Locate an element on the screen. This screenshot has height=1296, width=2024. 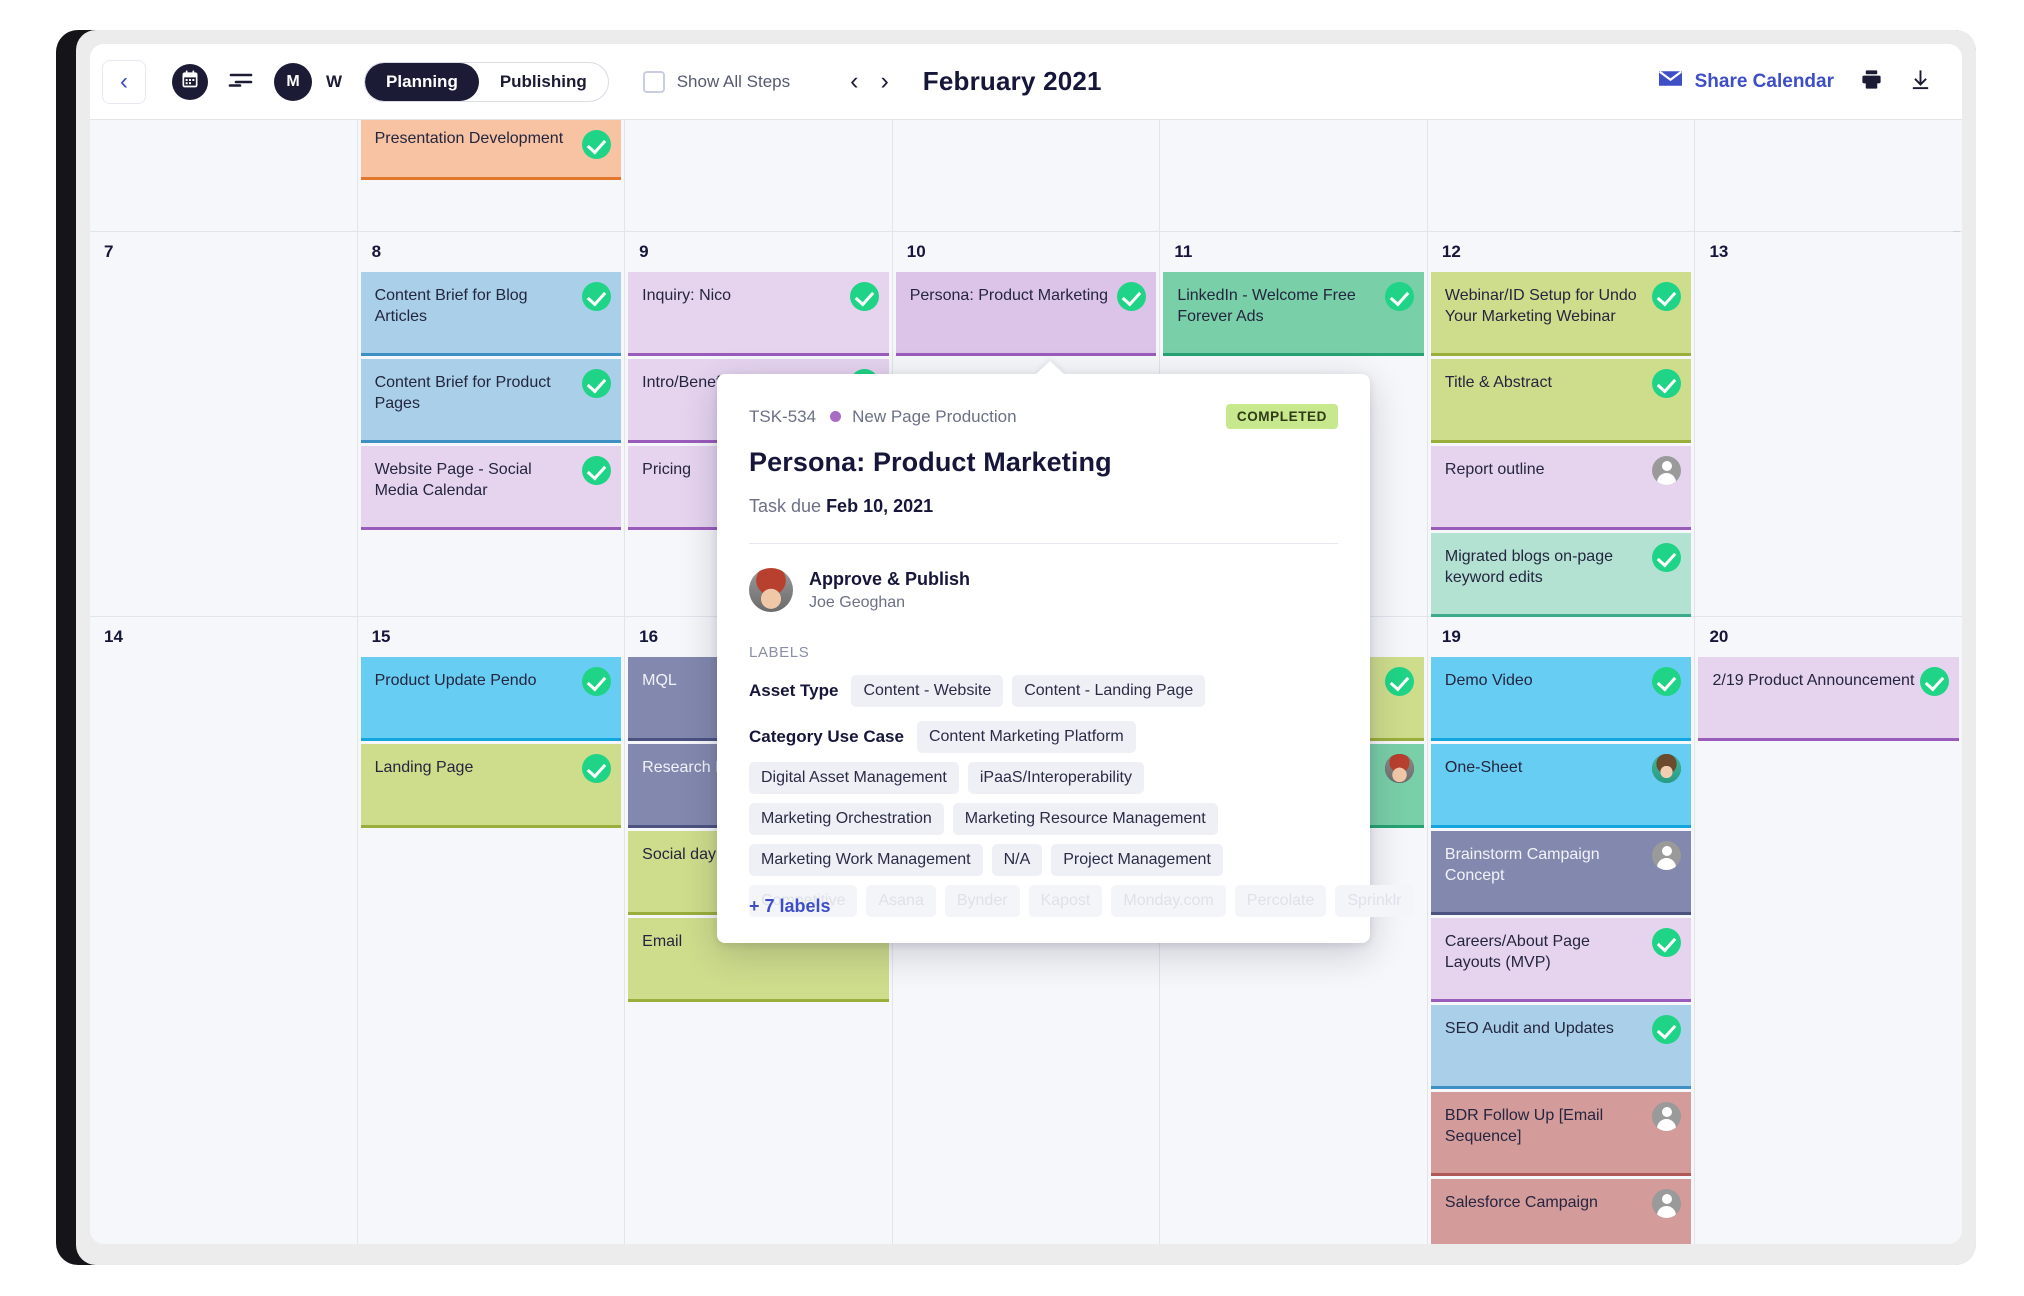
calendar-event: Content Brief for Product Pages is located at coordinates (491, 401).